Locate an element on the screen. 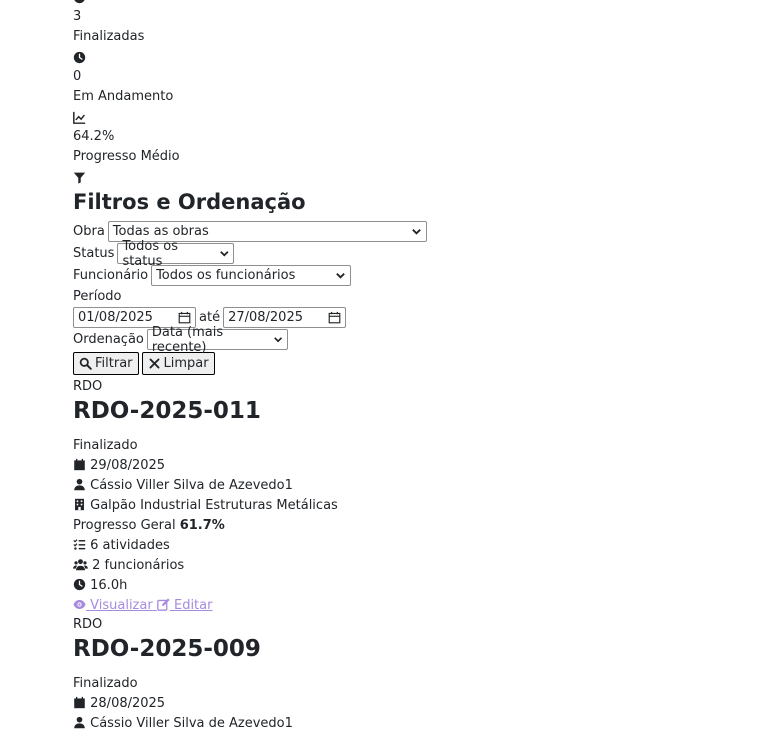 The height and width of the screenshot is (734, 777). status-select-value: Todos os status is located at coordinates (150, 253).